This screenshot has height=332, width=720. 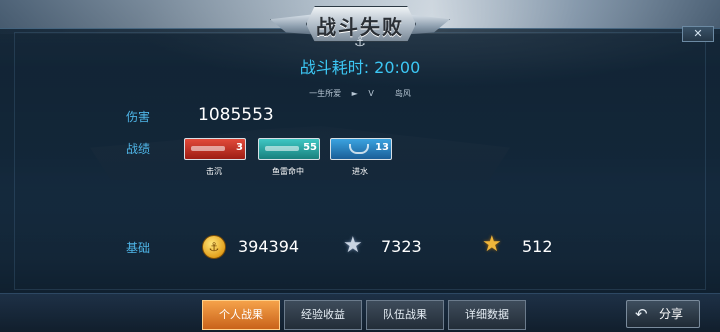 I want to click on tab-personal-results: 个人战果, so click(x=241, y=315).